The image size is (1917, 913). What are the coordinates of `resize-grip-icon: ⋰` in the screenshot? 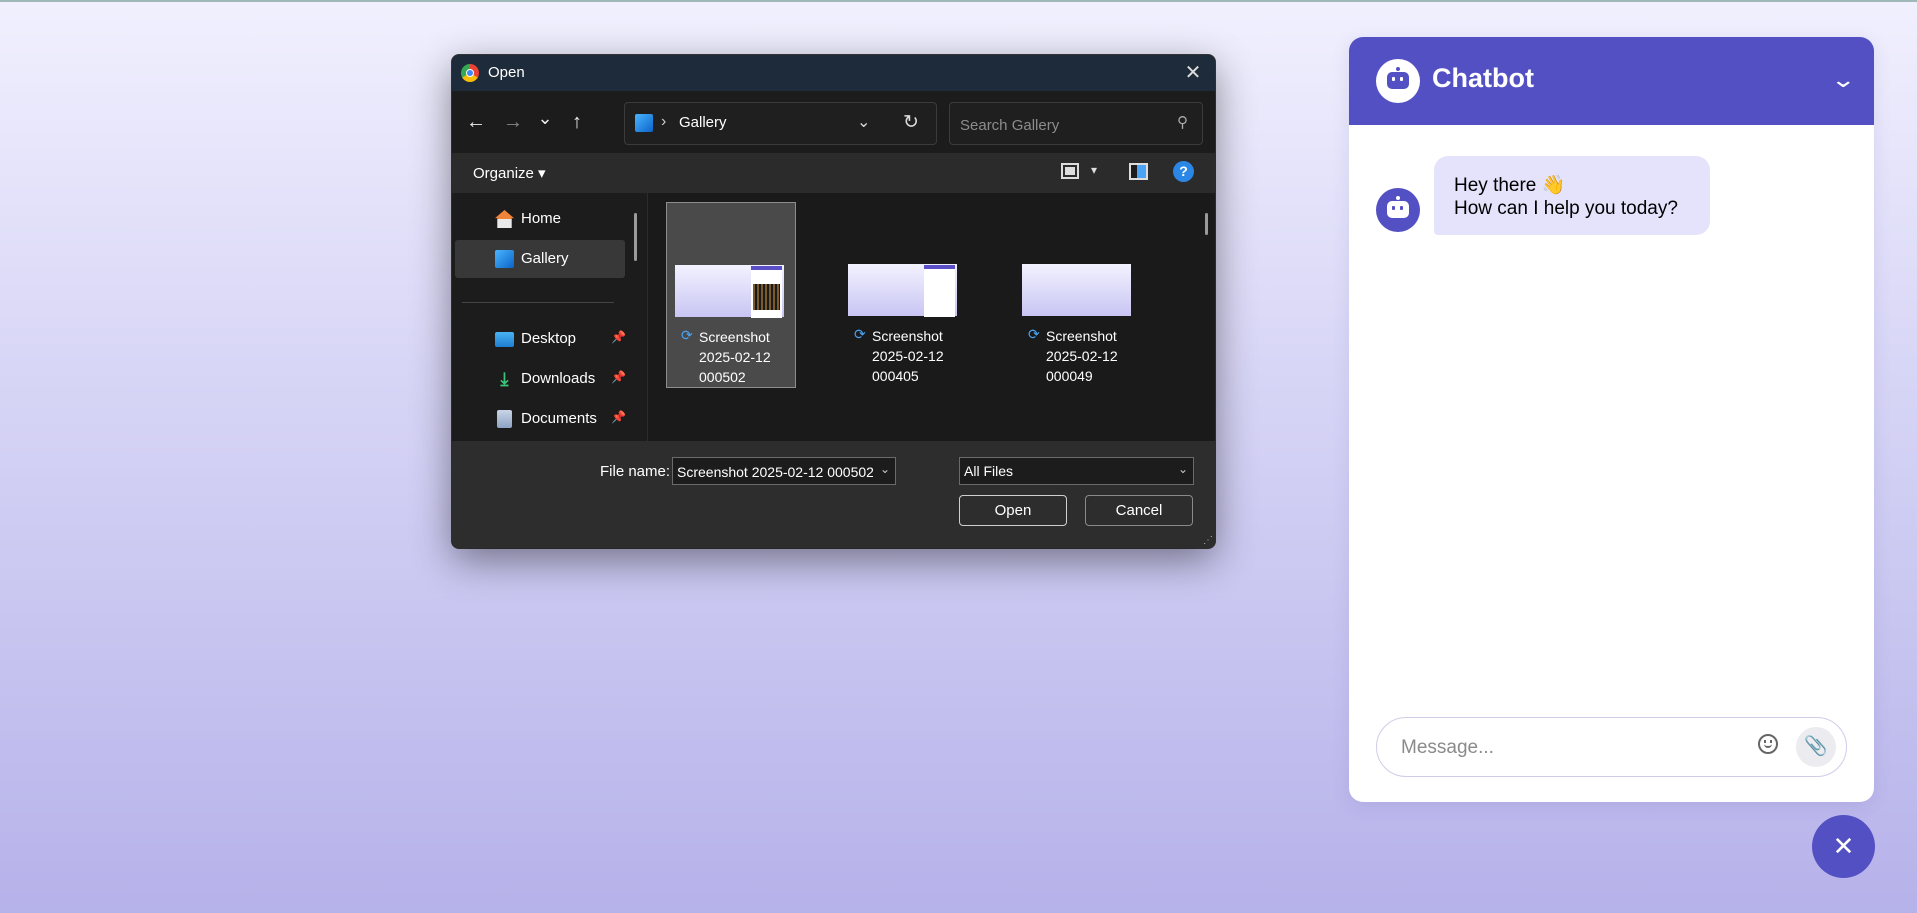 It's located at (1208, 540).